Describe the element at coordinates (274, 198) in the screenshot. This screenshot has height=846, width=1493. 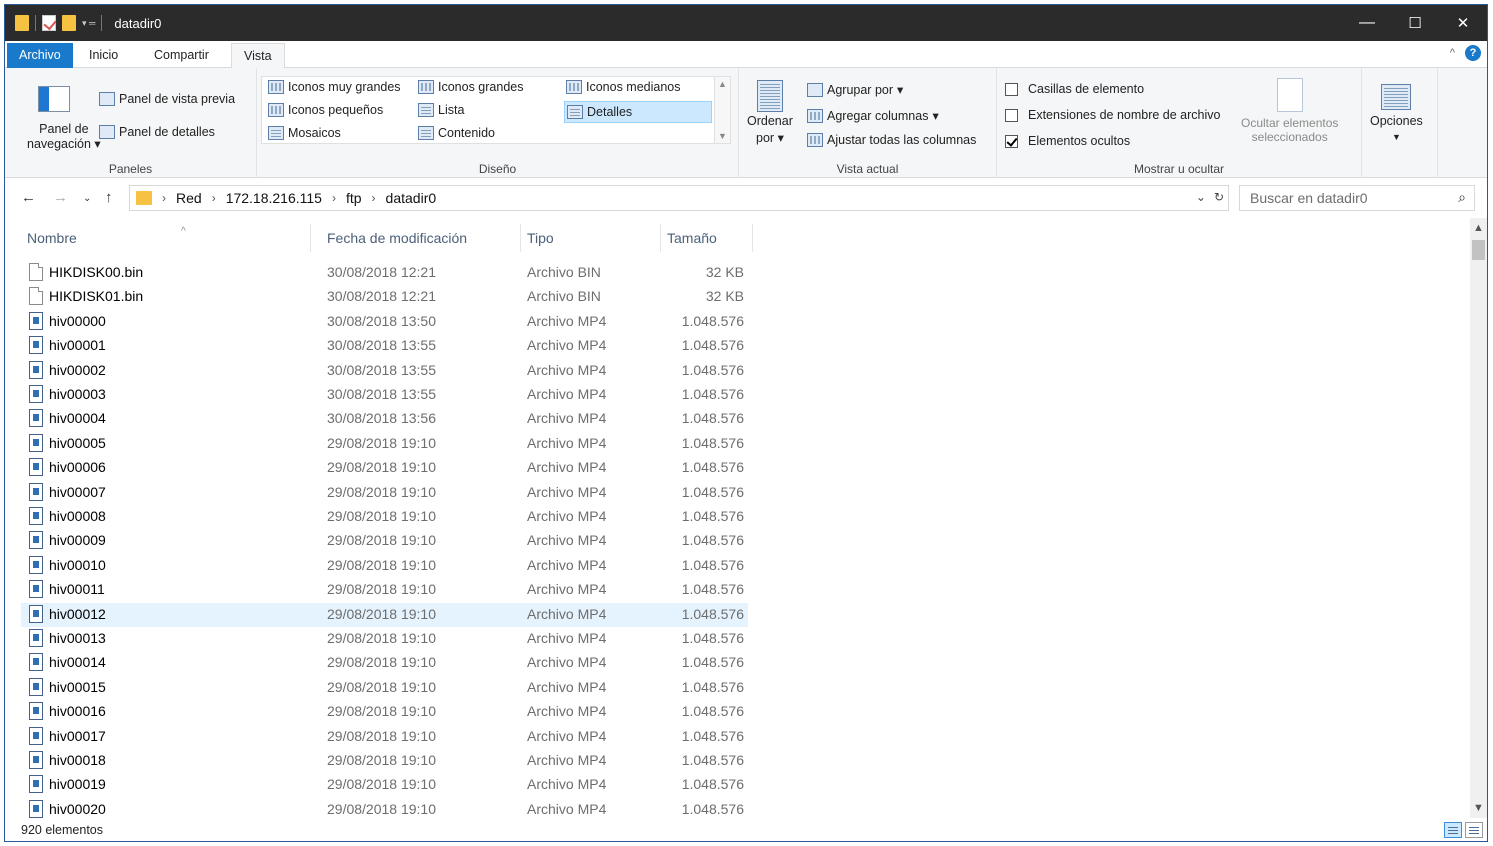
I see `breadcrumb-item-host: 172.18.216.115` at that location.